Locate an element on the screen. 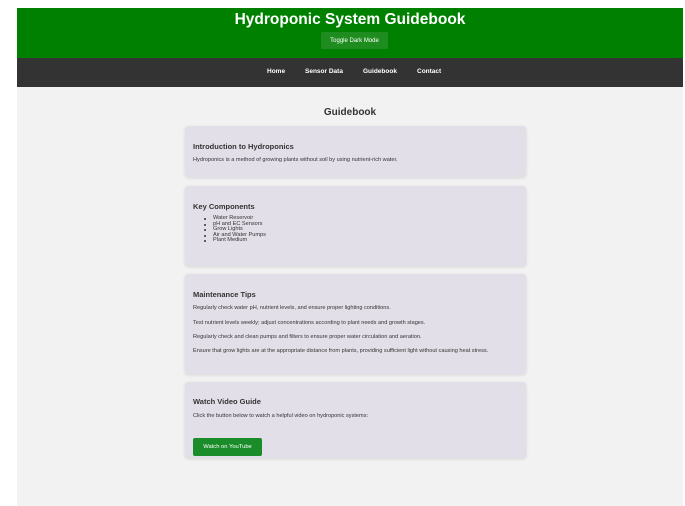 Image resolution: width=685 pixels, height=506 pixels. page-title: Guidebook is located at coordinates (350, 112).